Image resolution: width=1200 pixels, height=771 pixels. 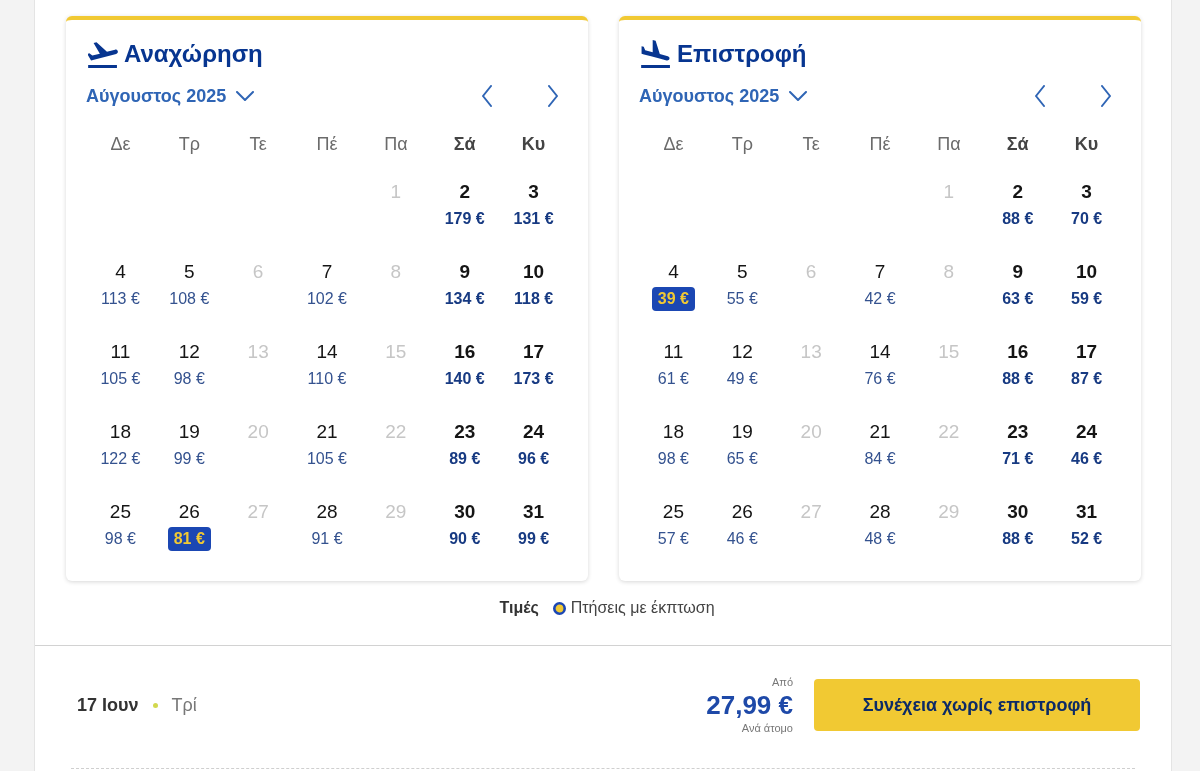 I want to click on day-price: 84 €, so click(x=880, y=459).